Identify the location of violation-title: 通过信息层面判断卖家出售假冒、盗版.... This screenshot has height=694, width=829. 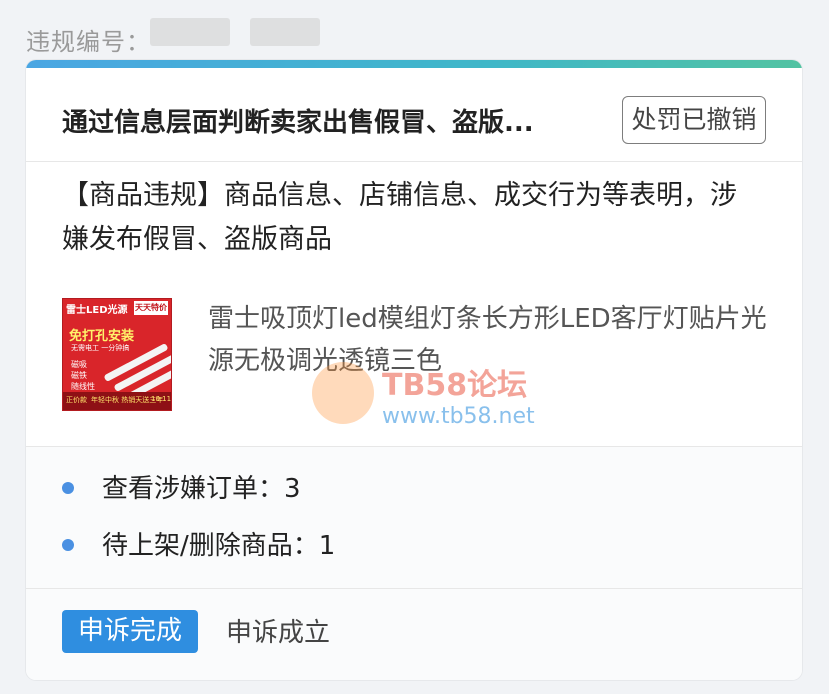
(342, 120).